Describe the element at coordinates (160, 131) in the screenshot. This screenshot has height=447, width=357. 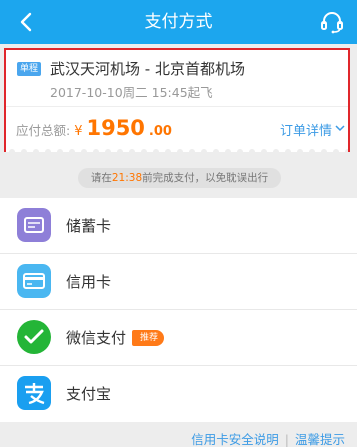
I see `amount-decimal: .00` at that location.